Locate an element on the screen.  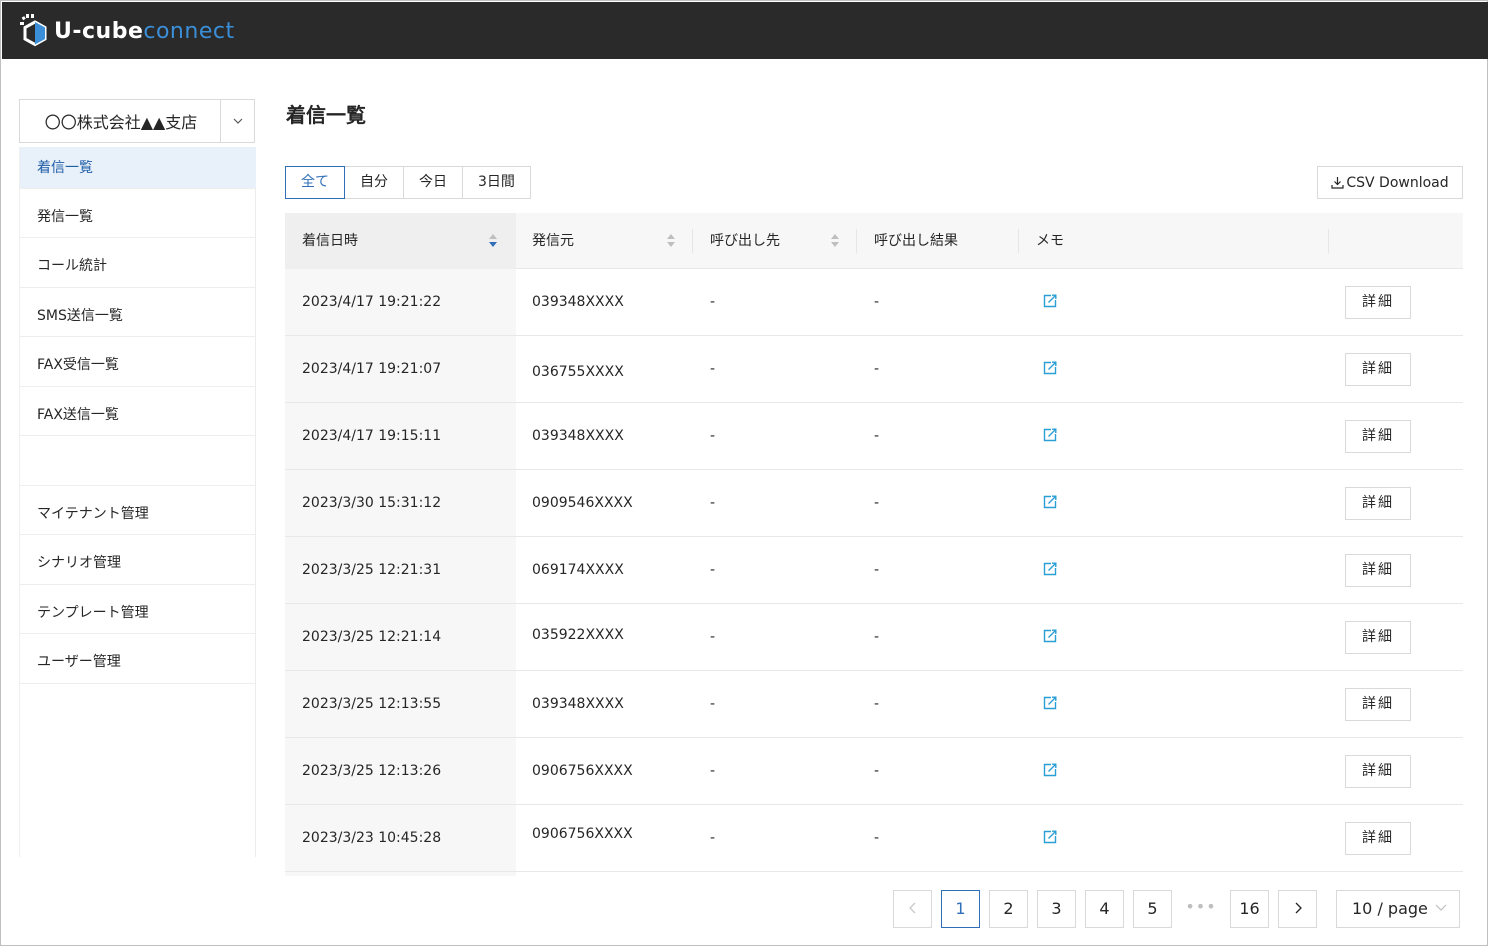
cell-datetime: 2023/3/23 10:45:28 is located at coordinates (372, 838).